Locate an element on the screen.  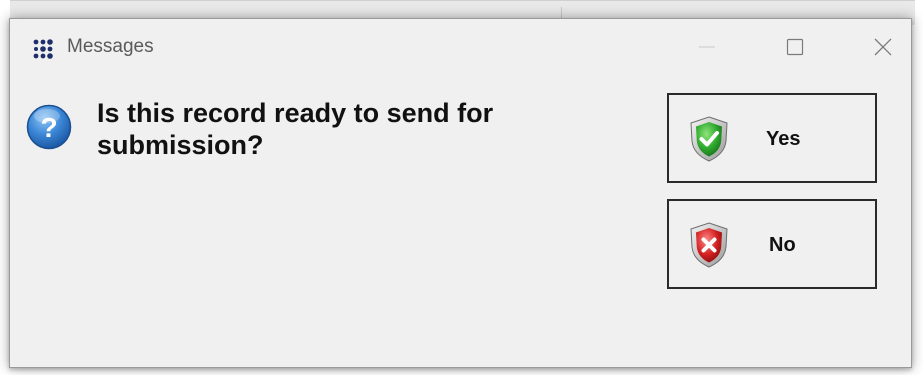
dots-grid-icon is located at coordinates (45, 49).